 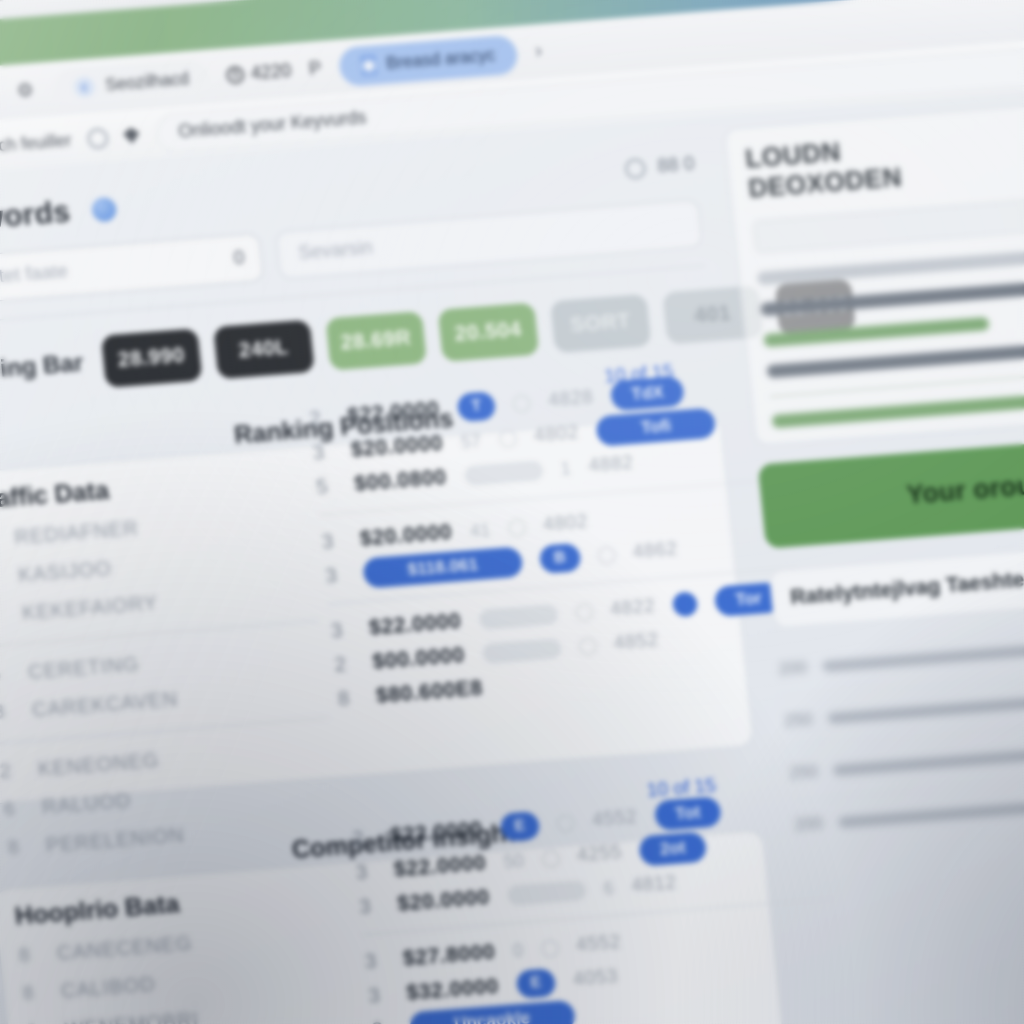 What do you see at coordinates (900, 731) in the screenshot?
I see `side-panel-mini-list: 200 250 250 200` at bounding box center [900, 731].